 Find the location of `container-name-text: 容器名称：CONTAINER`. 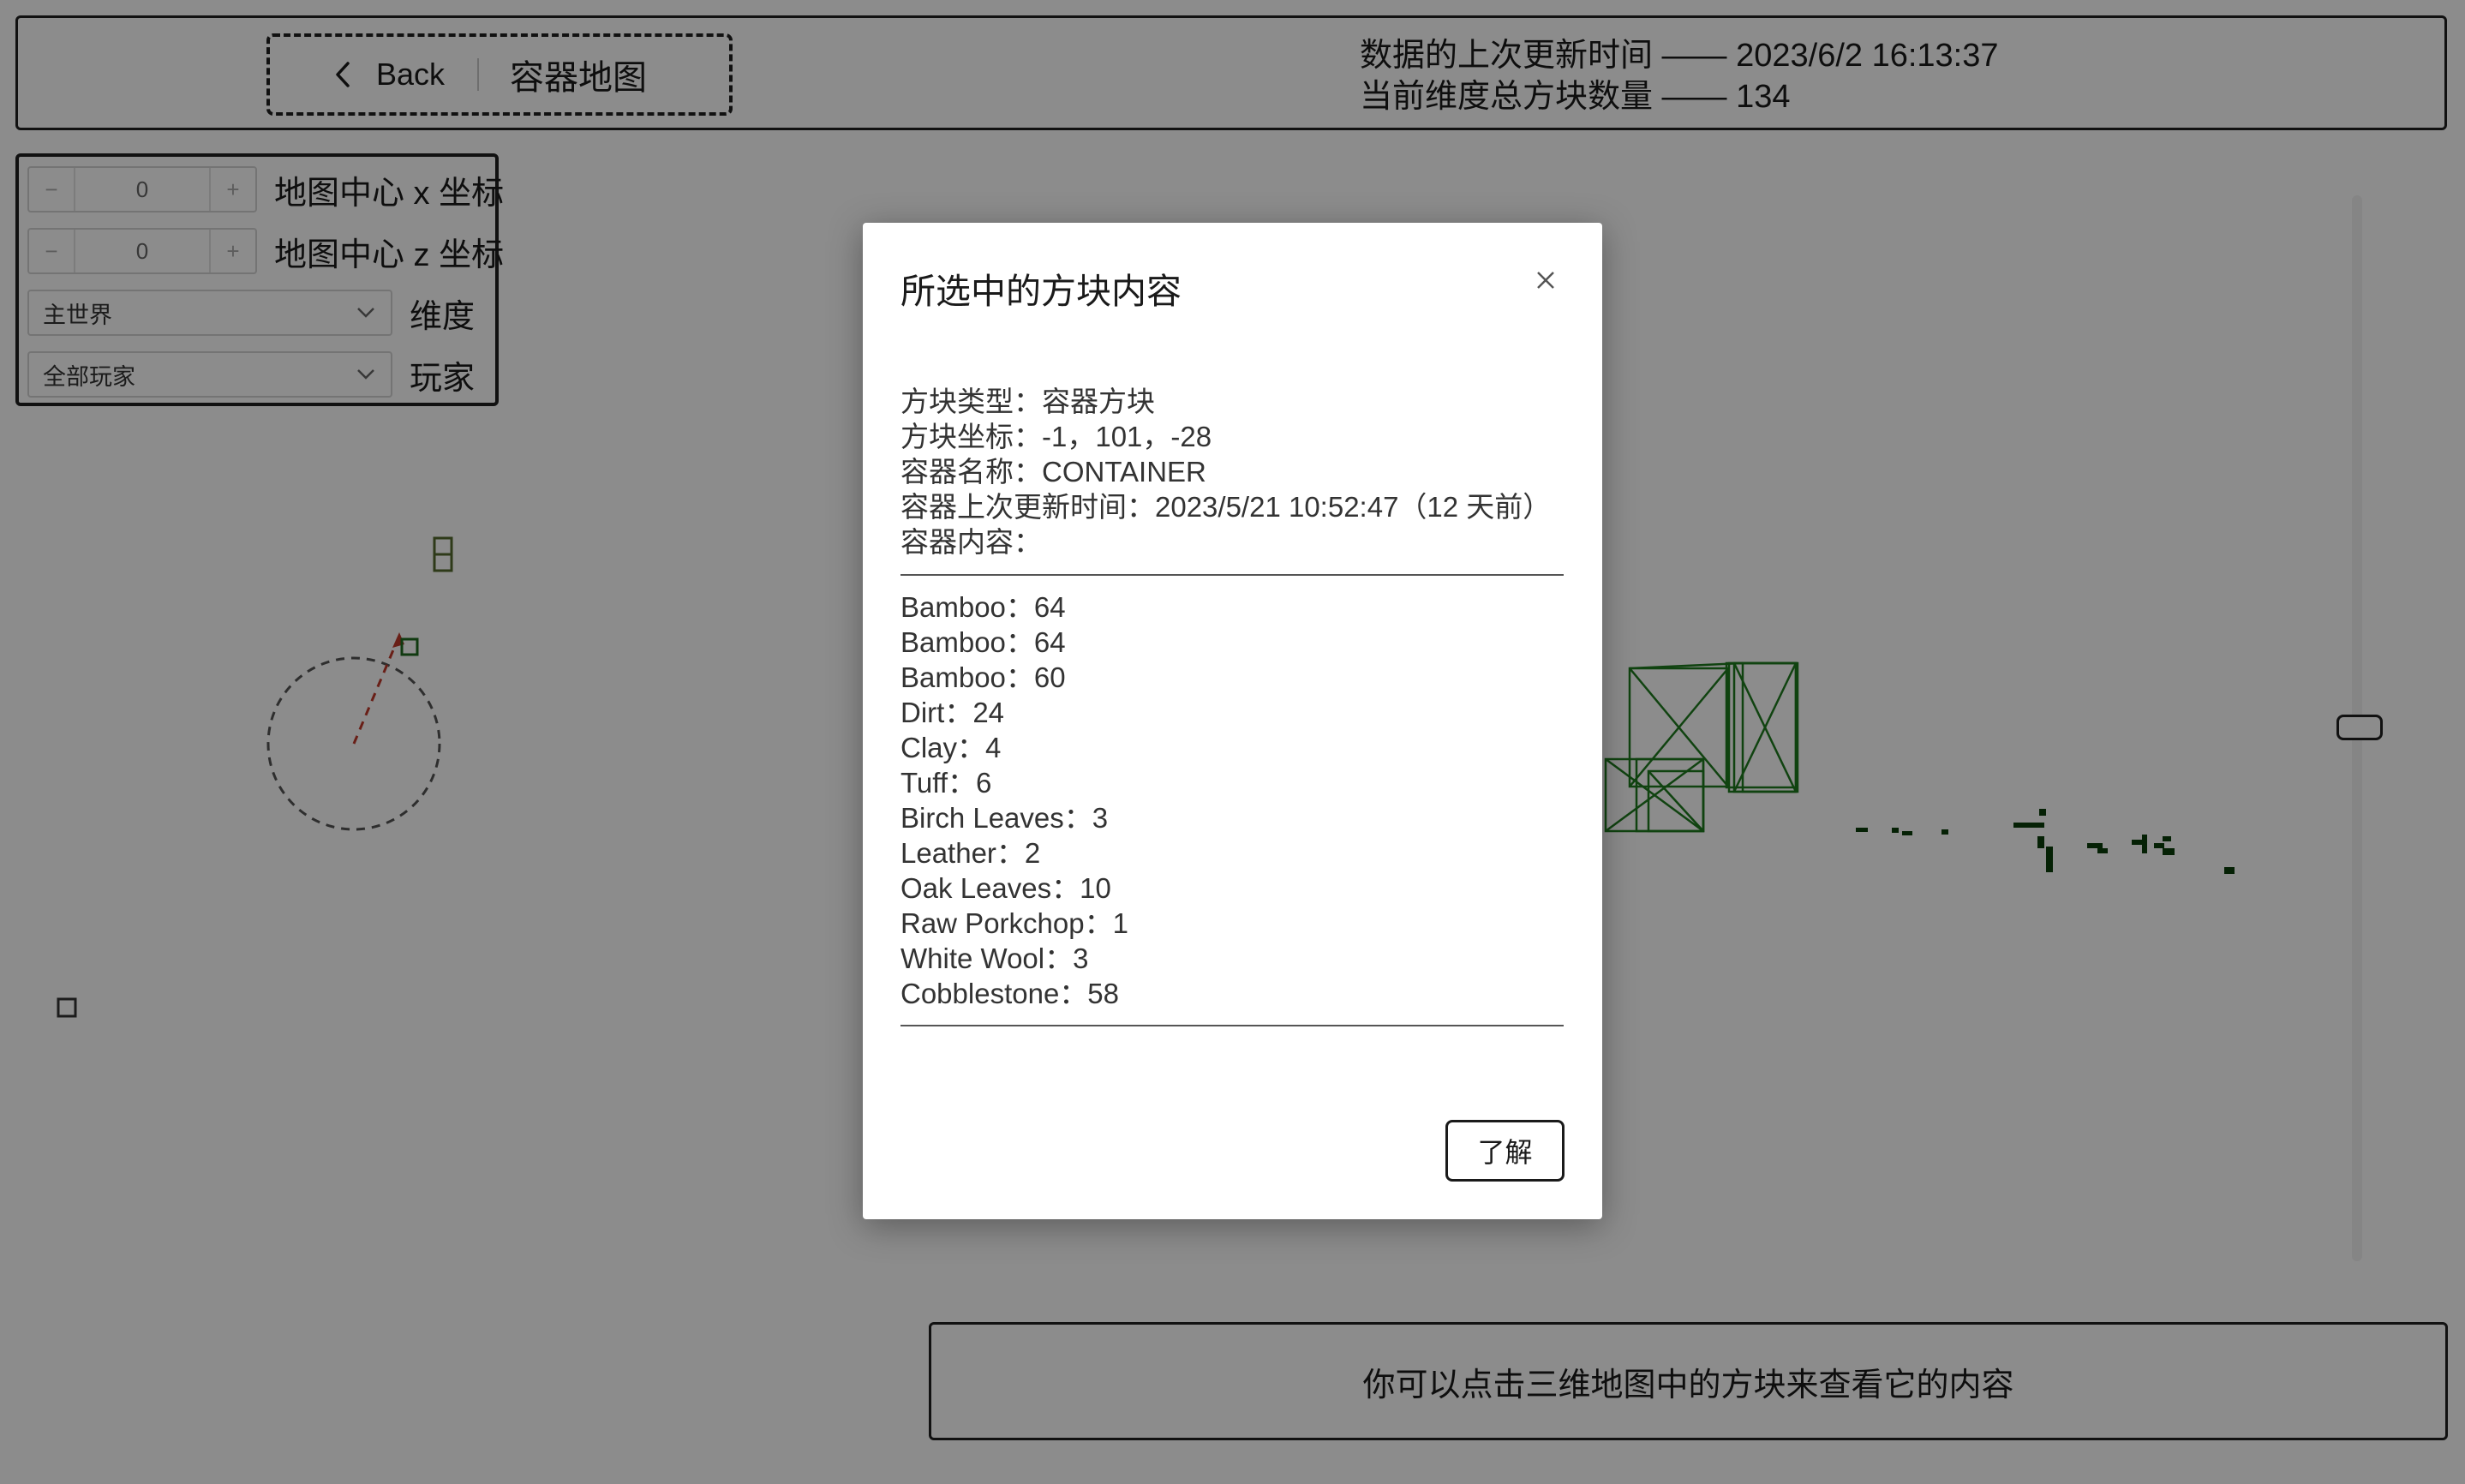

container-name-text: 容器名称：CONTAINER is located at coordinates (1053, 472).